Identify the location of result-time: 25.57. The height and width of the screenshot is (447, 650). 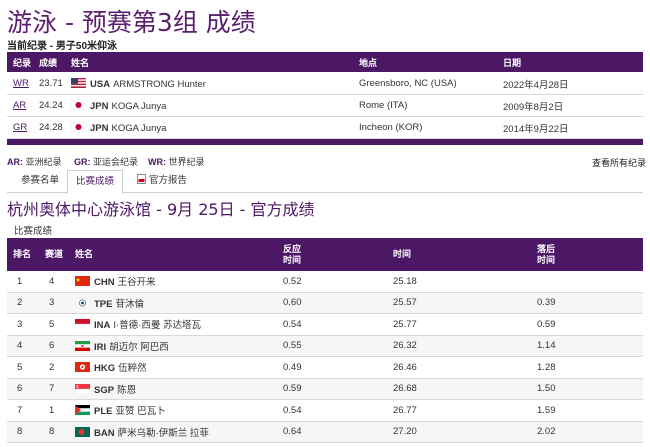
(465, 303).